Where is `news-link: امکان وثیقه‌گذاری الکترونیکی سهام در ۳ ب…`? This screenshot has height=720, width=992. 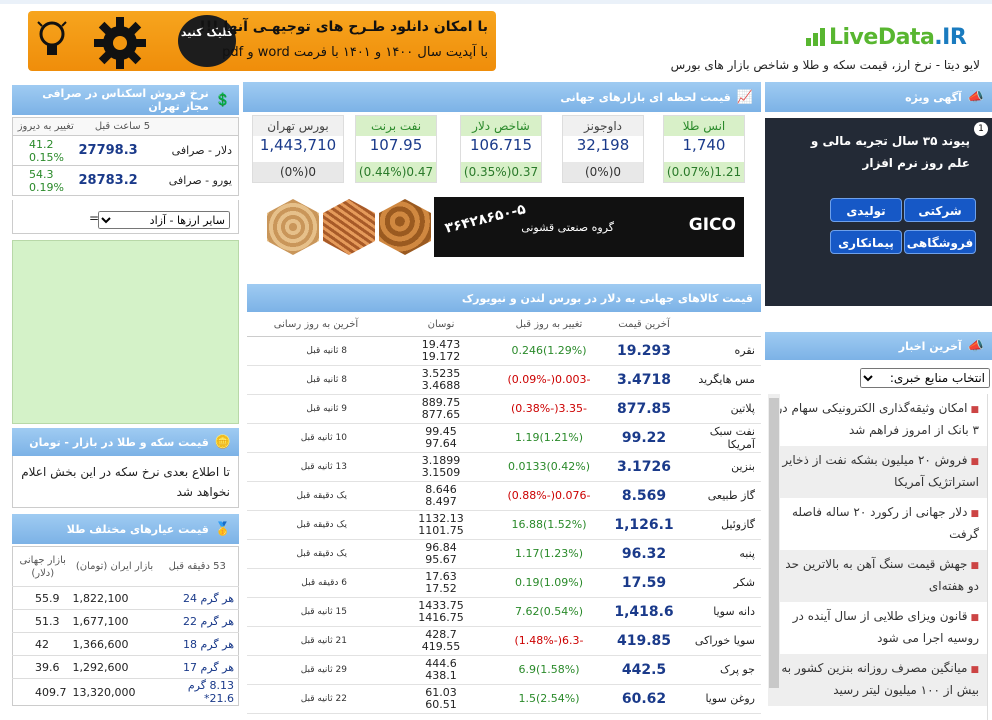 news-link: امکان وثیقه‌گذاری الکترونیکی سهام در ۳ ب… is located at coordinates (878, 419).